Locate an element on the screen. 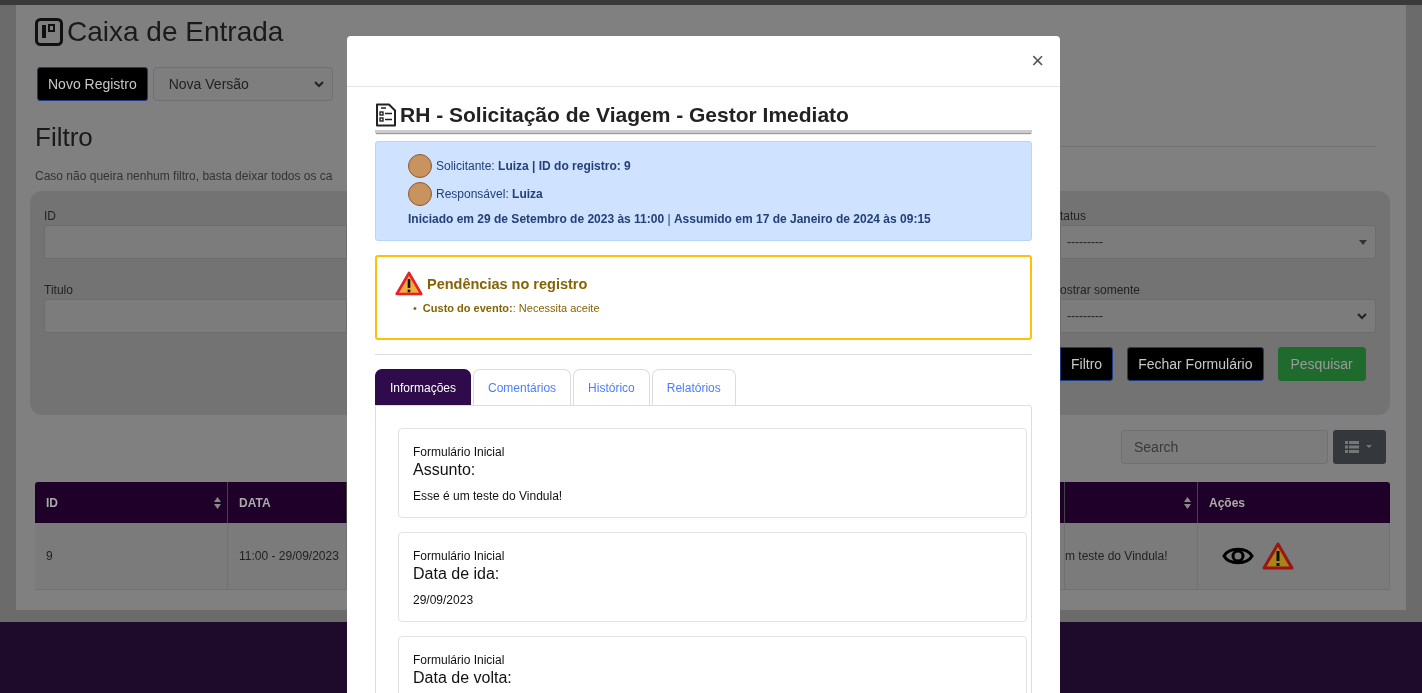 The height and width of the screenshot is (693, 1422). field-label: ostrar somente is located at coordinates (1101, 290).